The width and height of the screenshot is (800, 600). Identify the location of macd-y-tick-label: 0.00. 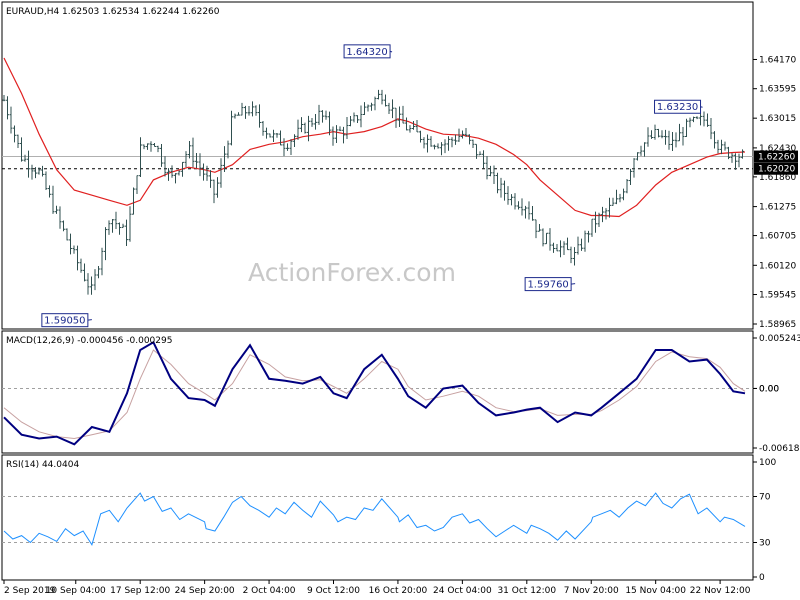
(769, 389).